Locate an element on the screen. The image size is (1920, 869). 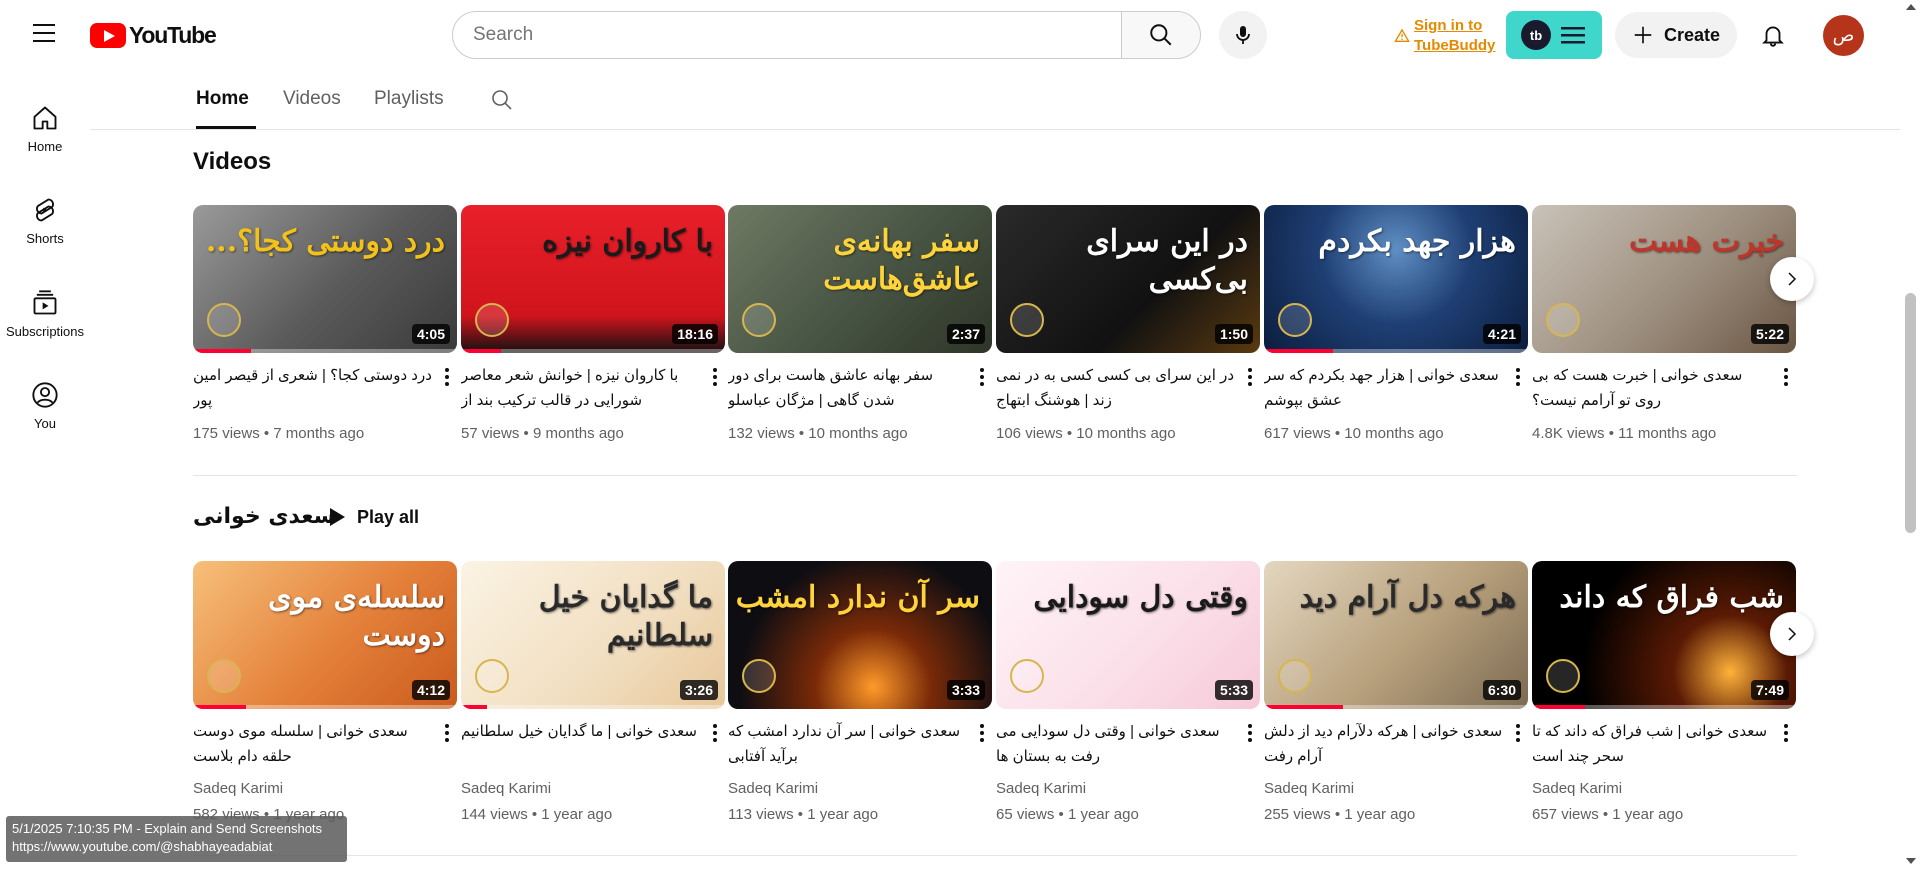
video-thumbnail: در این سرای بی‌کسی 1:50 is located at coordinates (1128, 279).